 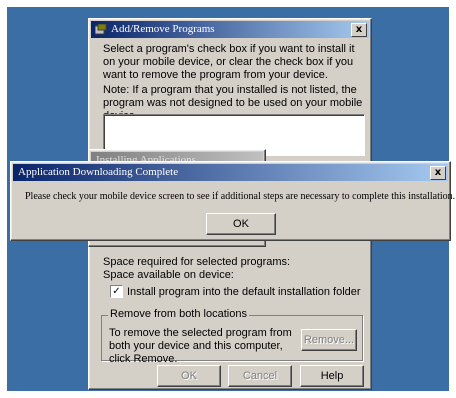 I want to click on cancel-button: Cancel, so click(x=260, y=376).